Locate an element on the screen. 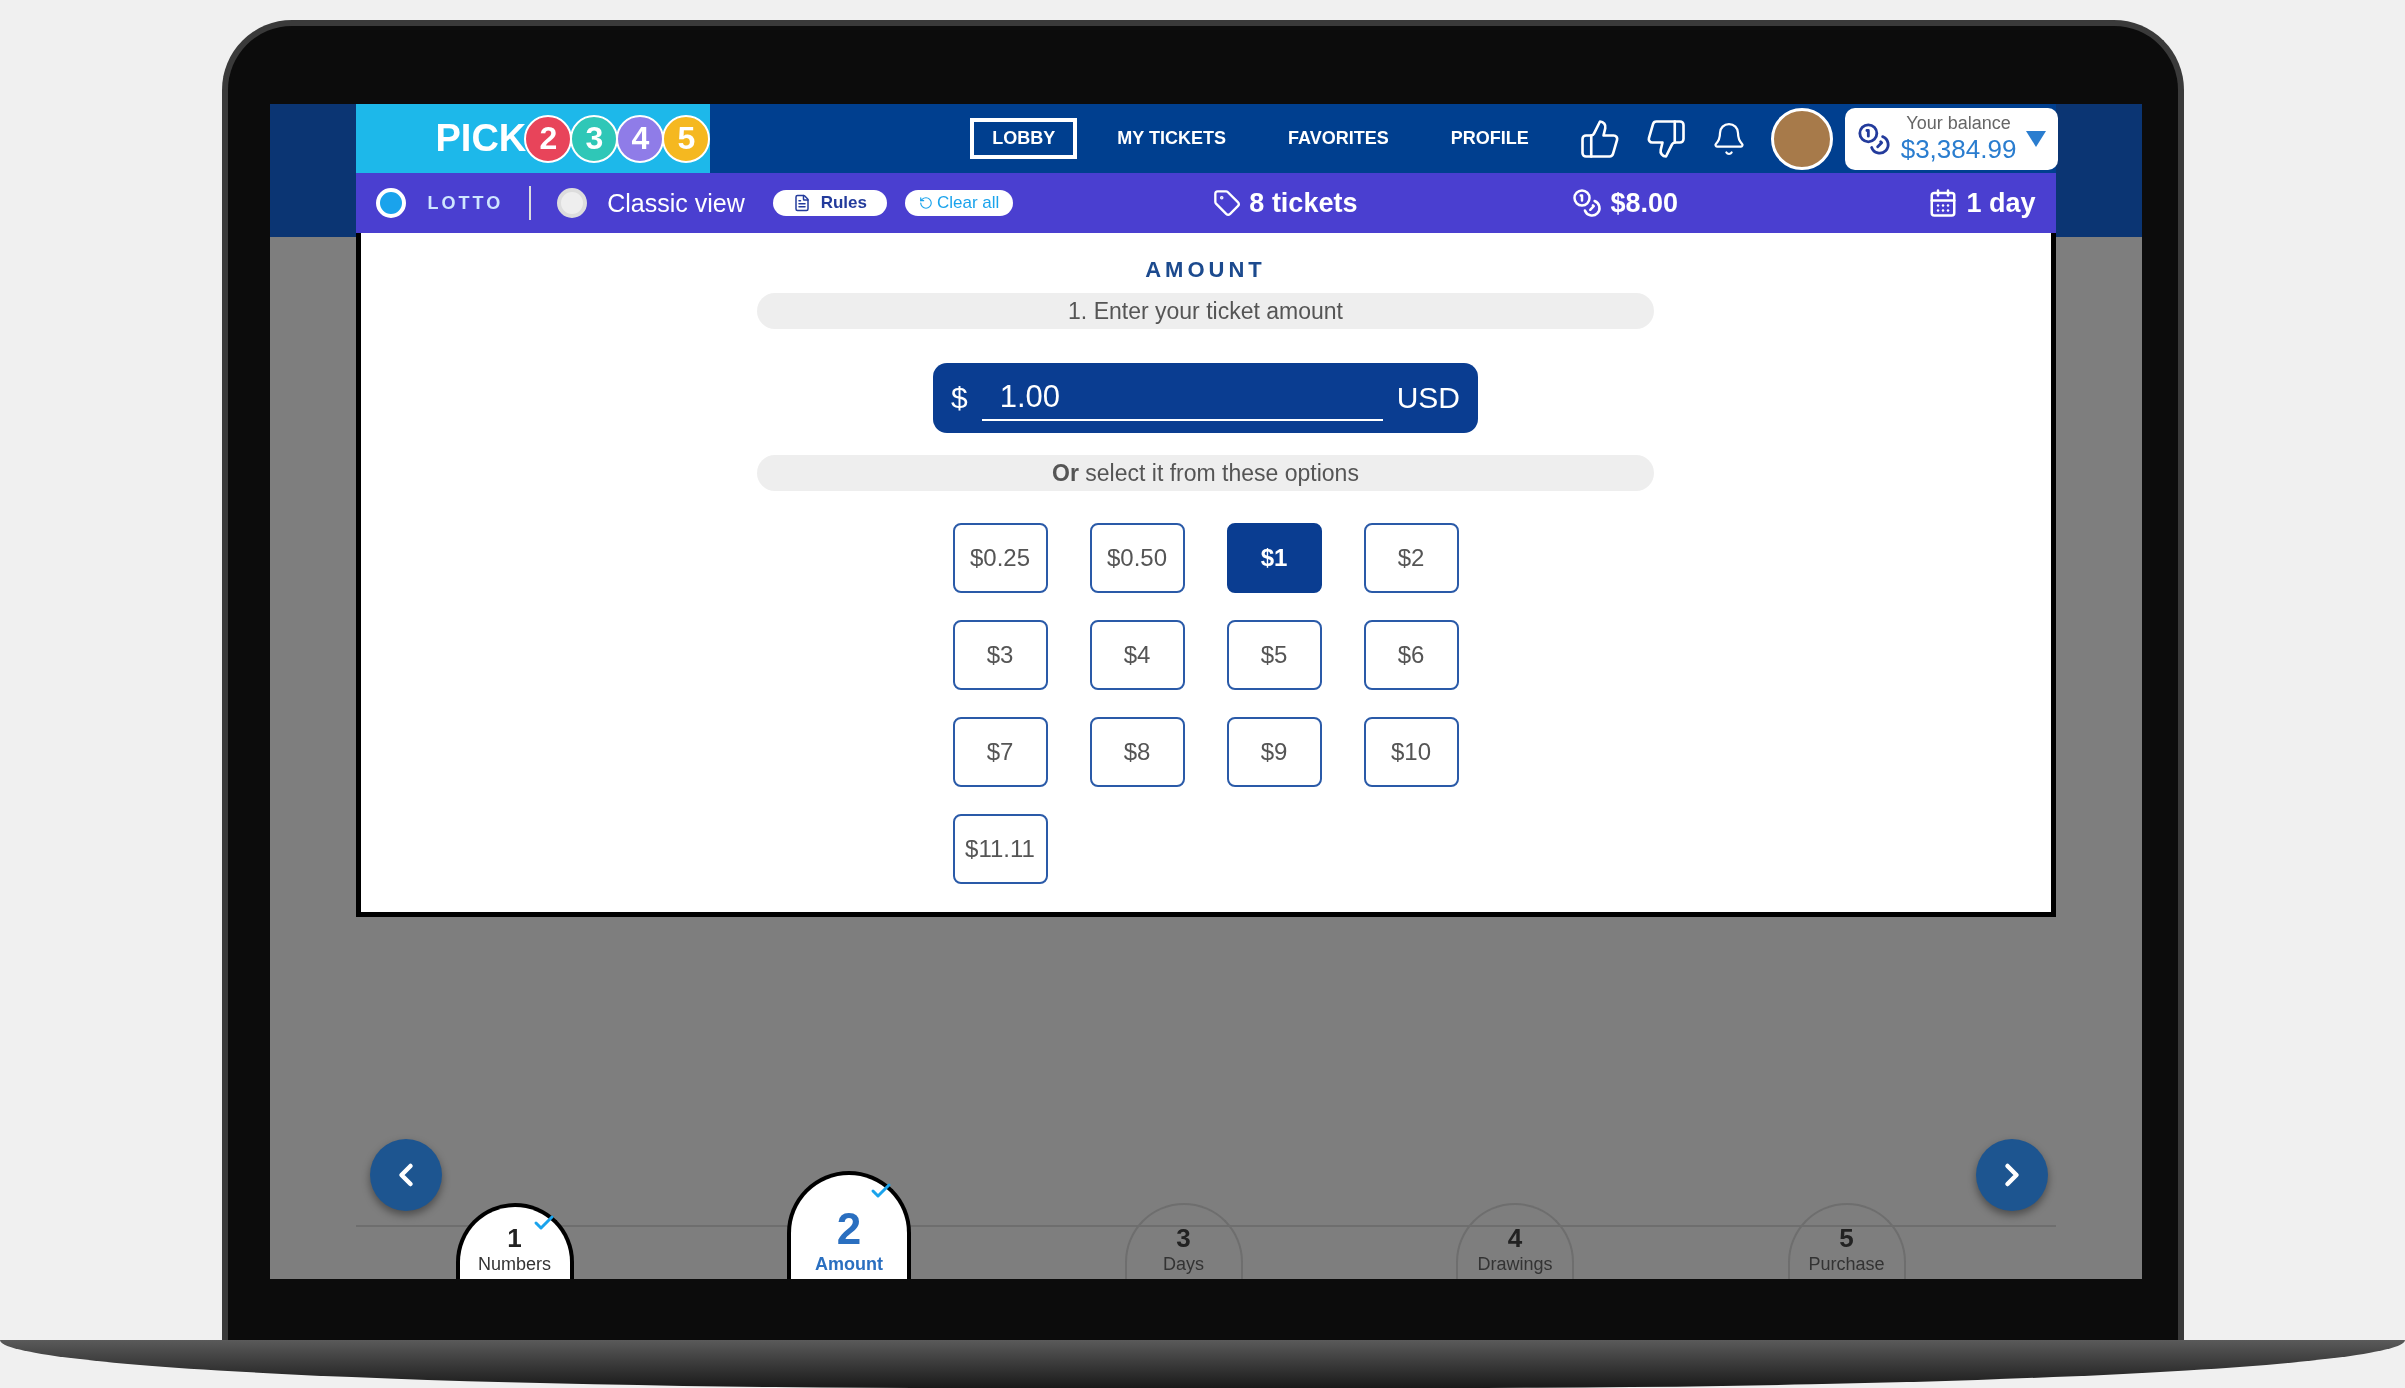 This screenshot has height=1388, width=2405. step-label: Purchase is located at coordinates (1846, 1265).